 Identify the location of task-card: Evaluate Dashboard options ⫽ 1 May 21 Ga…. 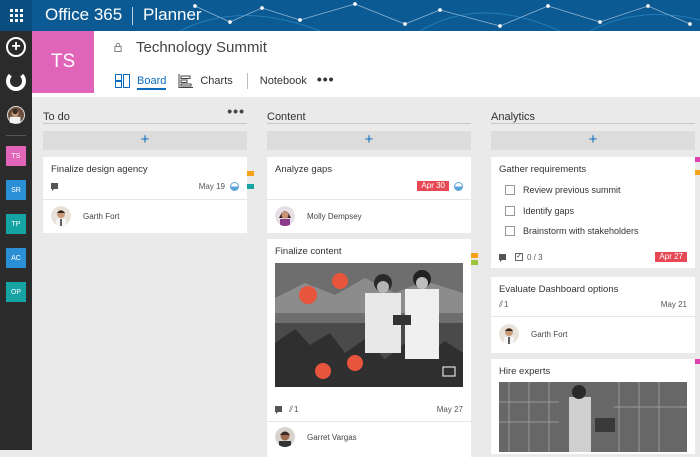
(593, 315).